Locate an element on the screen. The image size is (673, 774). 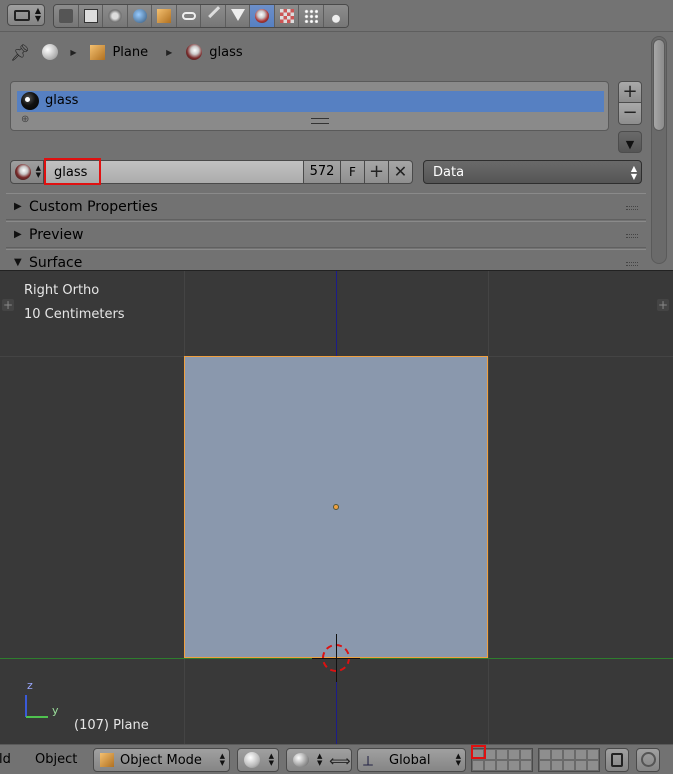
mode-selector: Object Mode ▲ ▼ is located at coordinates (161, 760).